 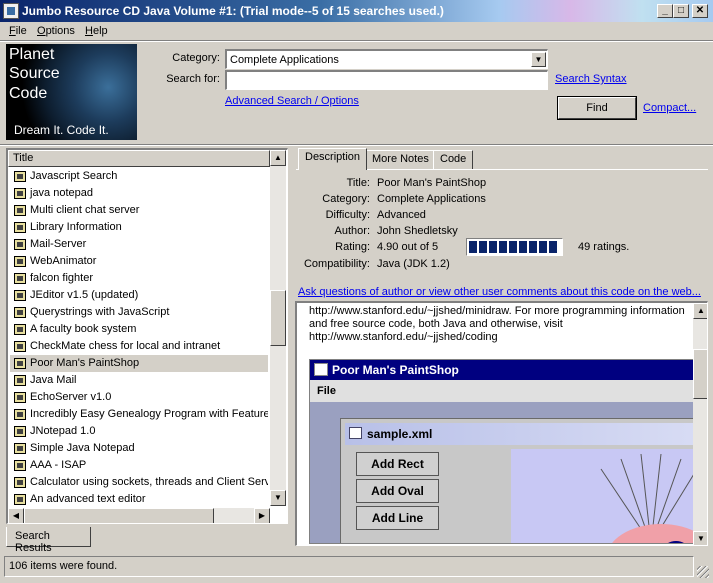 What do you see at coordinates (703, 572) in the screenshot?
I see `resize-grip-icon` at bounding box center [703, 572].